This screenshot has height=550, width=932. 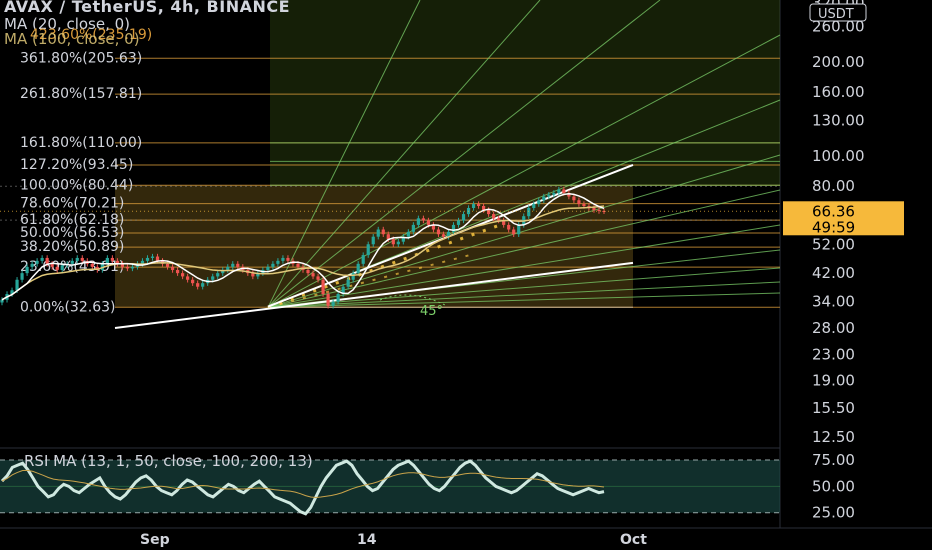 I want to click on price-scale-label: 28.00, so click(x=833, y=328).